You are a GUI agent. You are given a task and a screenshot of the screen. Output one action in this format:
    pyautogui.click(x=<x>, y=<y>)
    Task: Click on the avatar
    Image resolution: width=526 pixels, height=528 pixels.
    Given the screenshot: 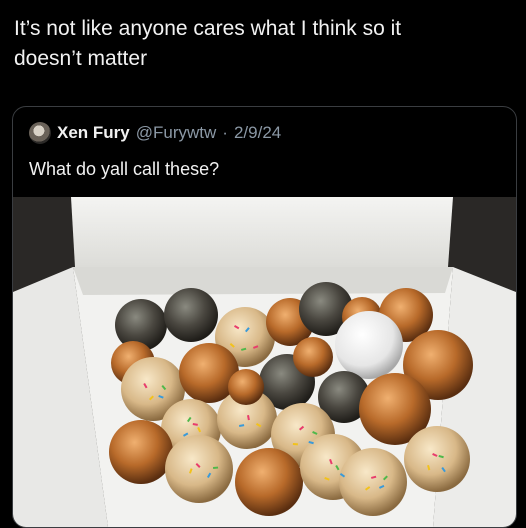 What is the action you would take?
    pyautogui.click(x=40, y=133)
    